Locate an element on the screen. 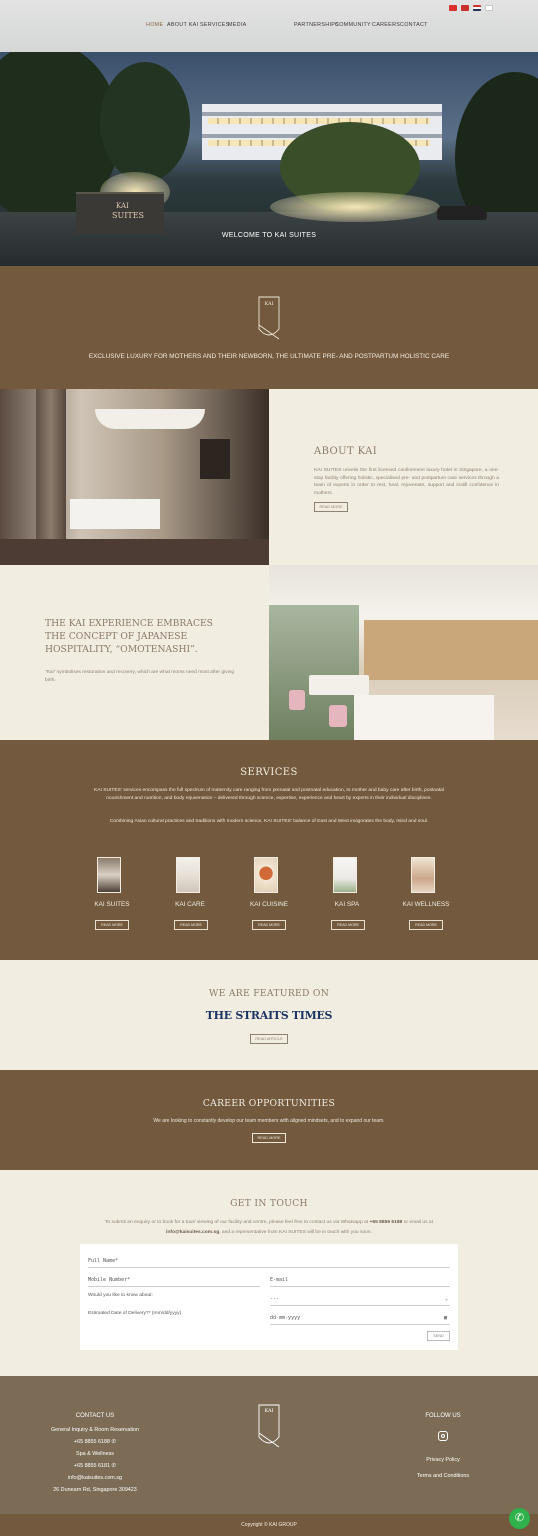 The height and width of the screenshot is (1536, 538). flag-kr-icon is located at coordinates (489, 8).